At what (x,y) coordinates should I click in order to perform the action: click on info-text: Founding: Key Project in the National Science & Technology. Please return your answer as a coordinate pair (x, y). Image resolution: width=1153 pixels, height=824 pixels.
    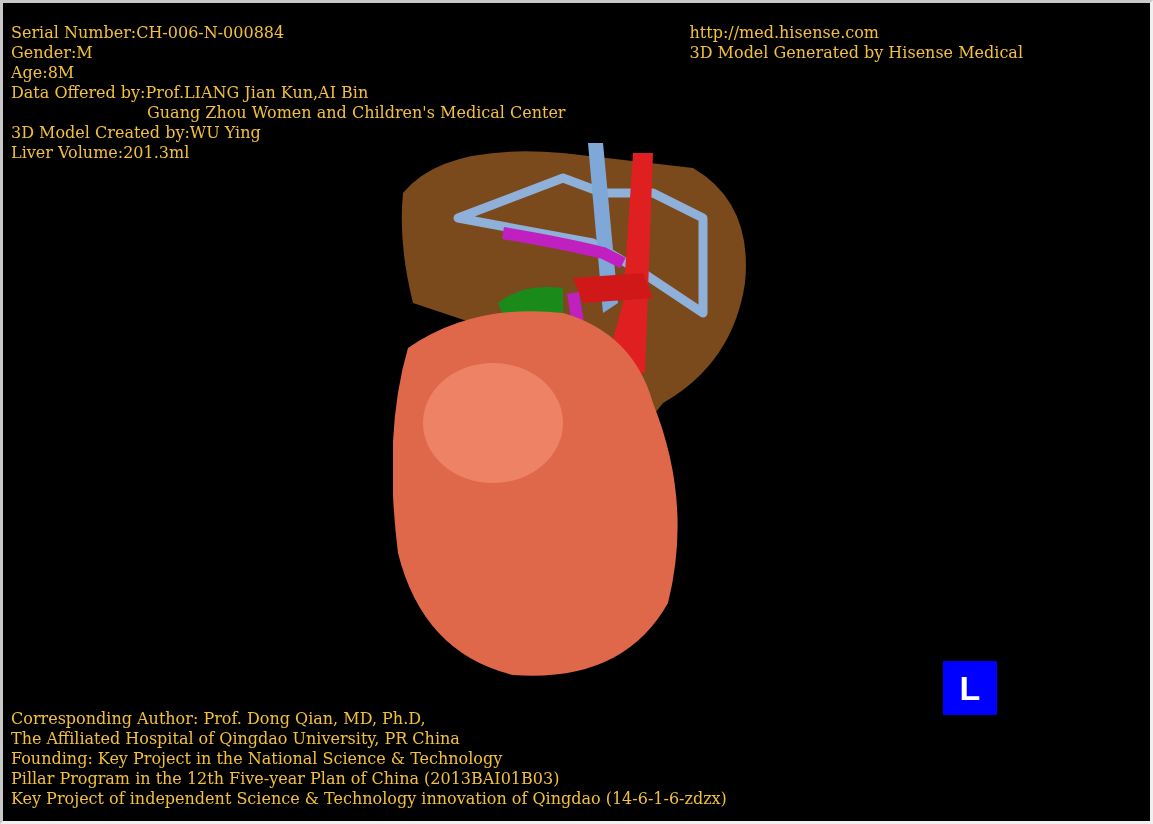
    Looking at the image, I should click on (257, 759).